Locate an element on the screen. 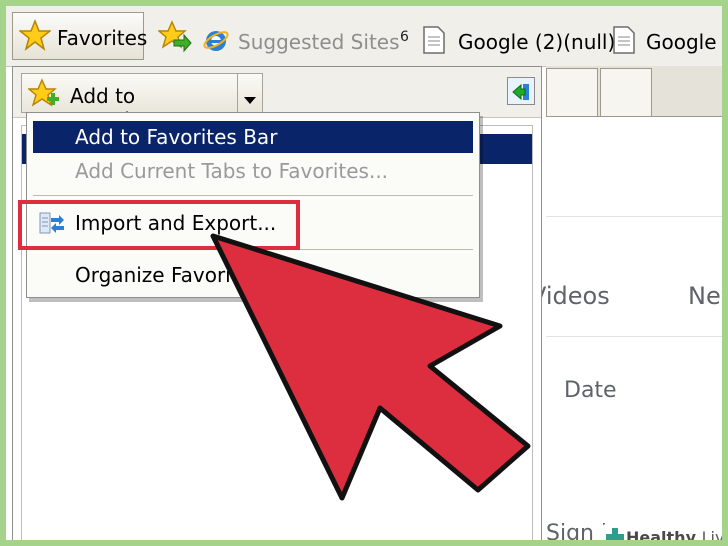  healthy-living-watermark: Healthy Living is located at coordinates (663, 535).